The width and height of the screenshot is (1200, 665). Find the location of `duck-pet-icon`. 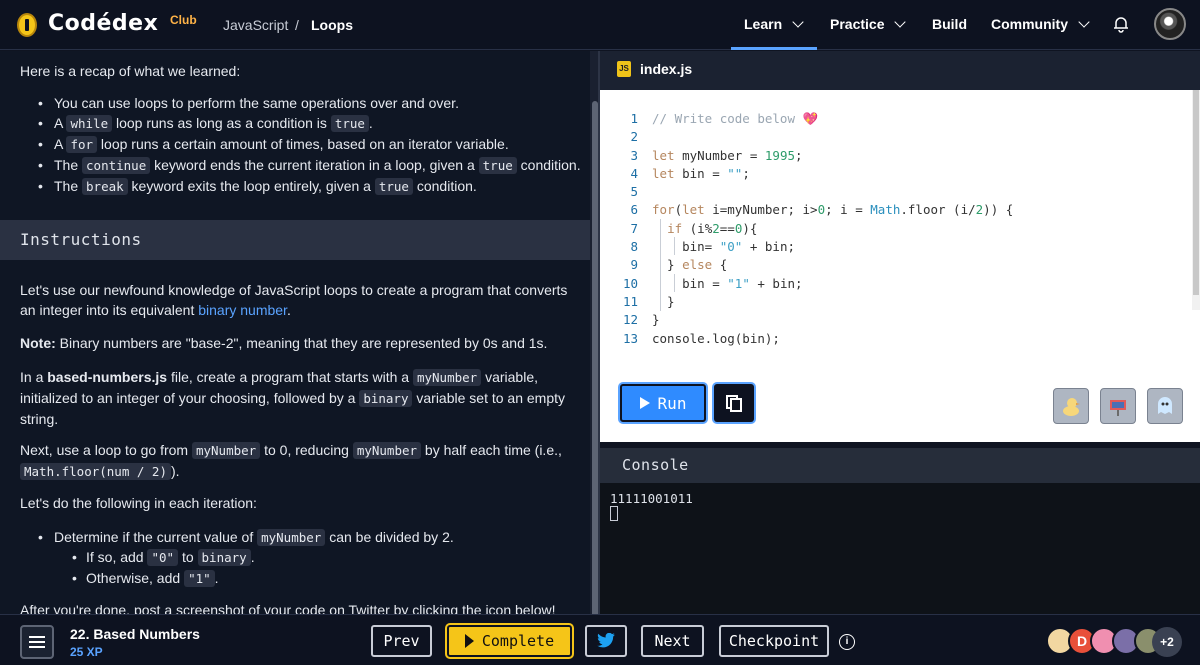

duck-pet-icon is located at coordinates (1071, 407).